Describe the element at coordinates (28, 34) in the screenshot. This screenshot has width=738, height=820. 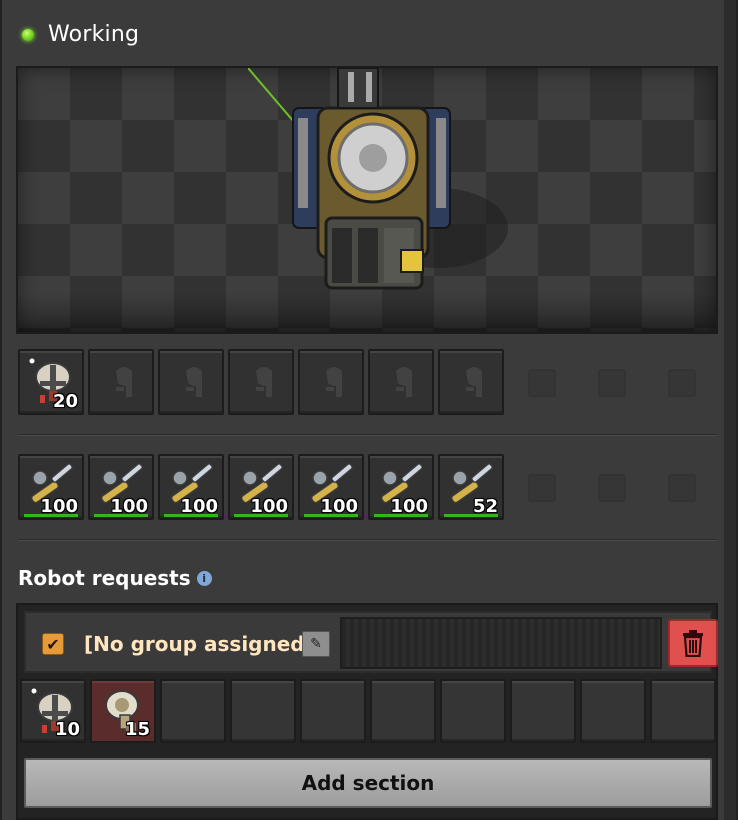
I see `status-light-icon` at that location.